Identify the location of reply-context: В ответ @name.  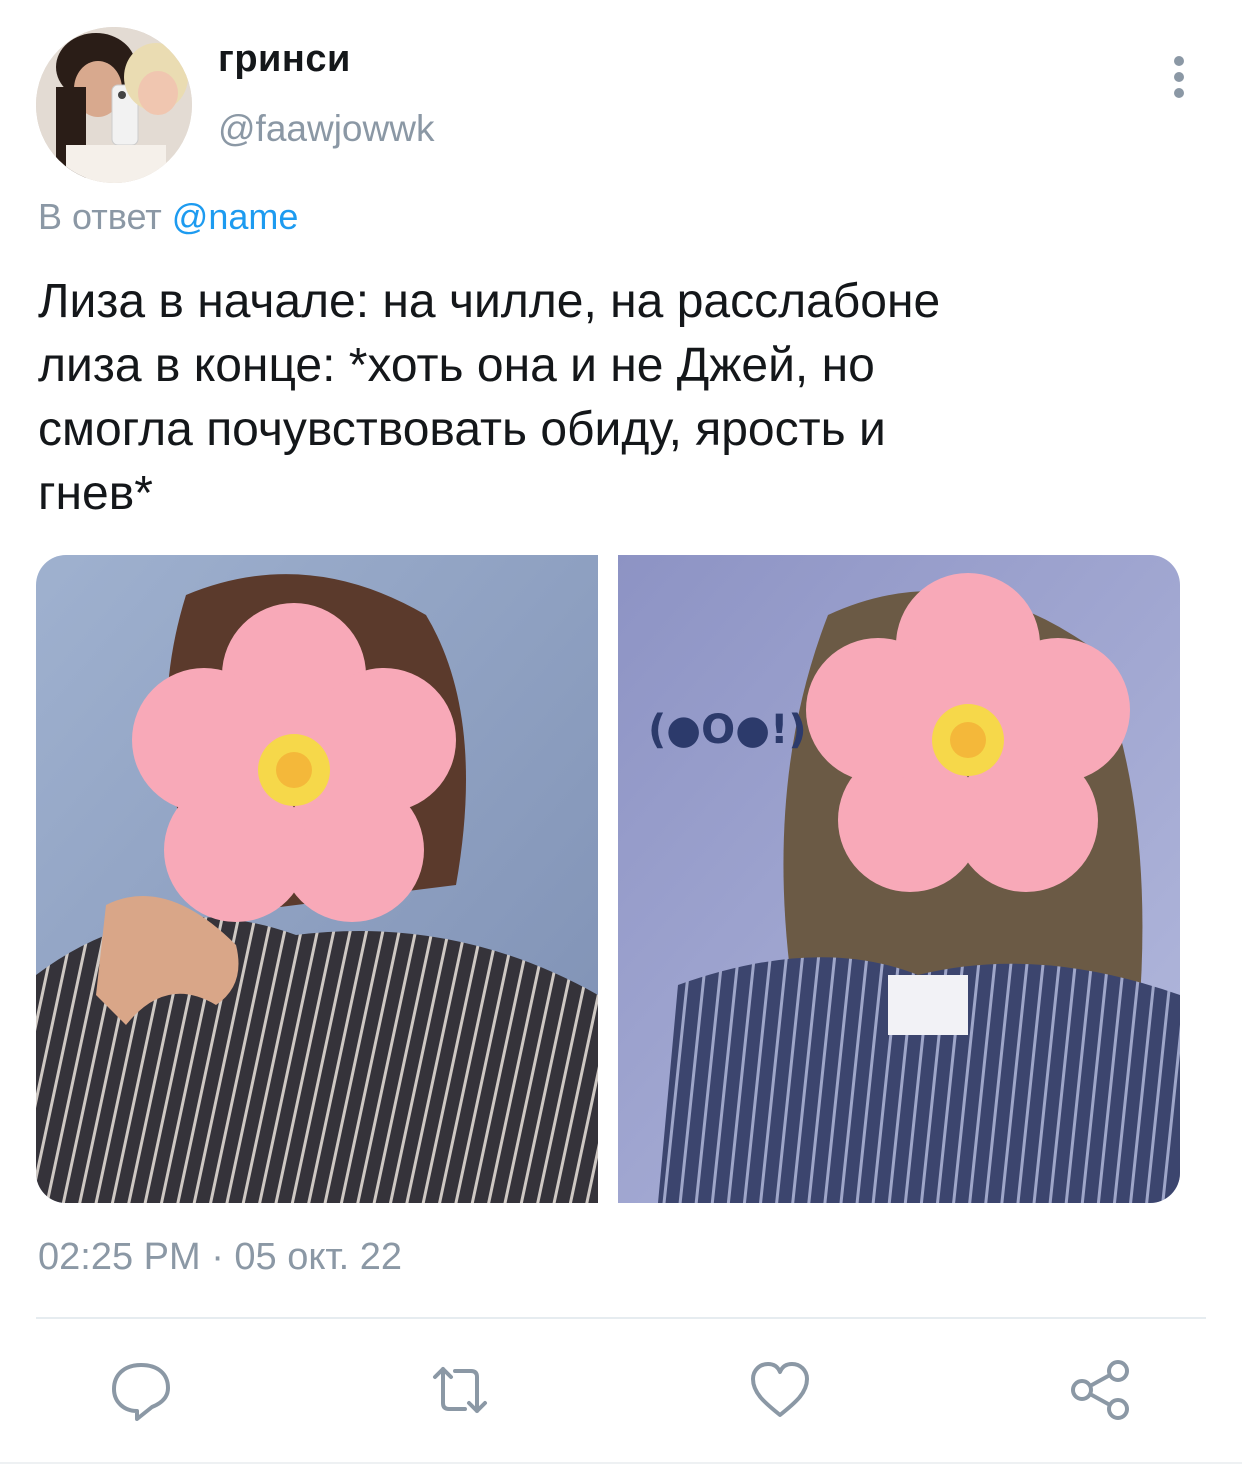
(168, 217).